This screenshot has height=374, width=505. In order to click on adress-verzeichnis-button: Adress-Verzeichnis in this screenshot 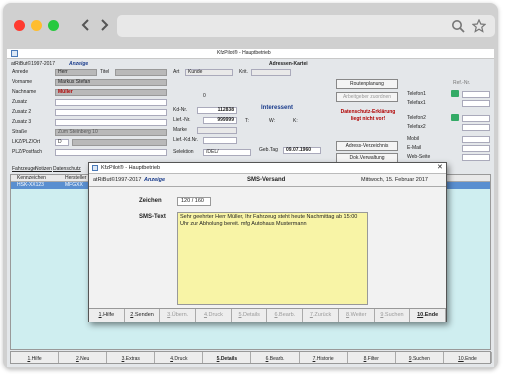, I will do `click(367, 146)`.